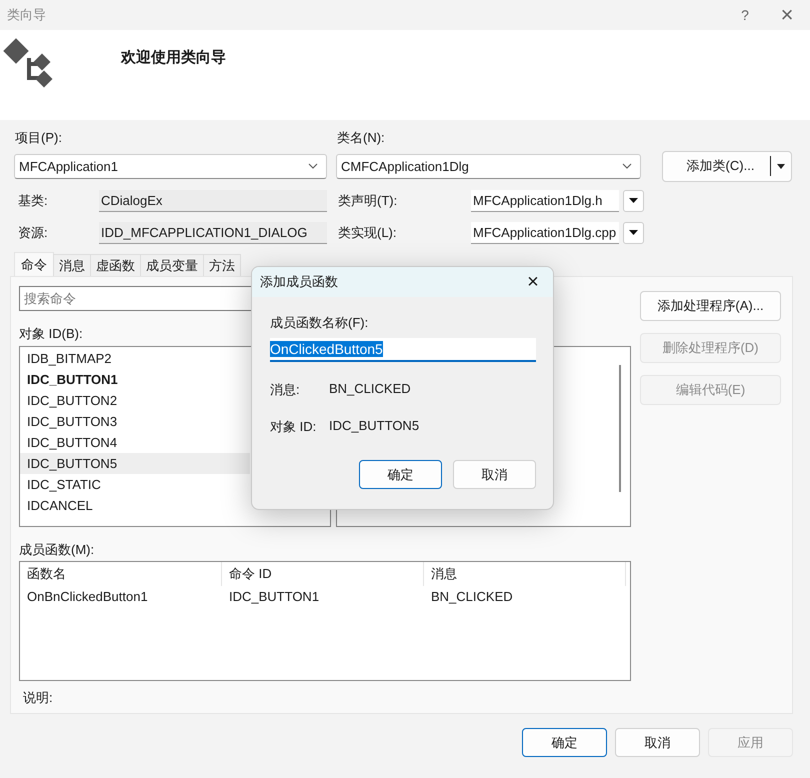 Image resolution: width=810 pixels, height=778 pixels. Describe the element at coordinates (370, 389) in the screenshot. I see `message-value: BN_CLICKED` at that location.